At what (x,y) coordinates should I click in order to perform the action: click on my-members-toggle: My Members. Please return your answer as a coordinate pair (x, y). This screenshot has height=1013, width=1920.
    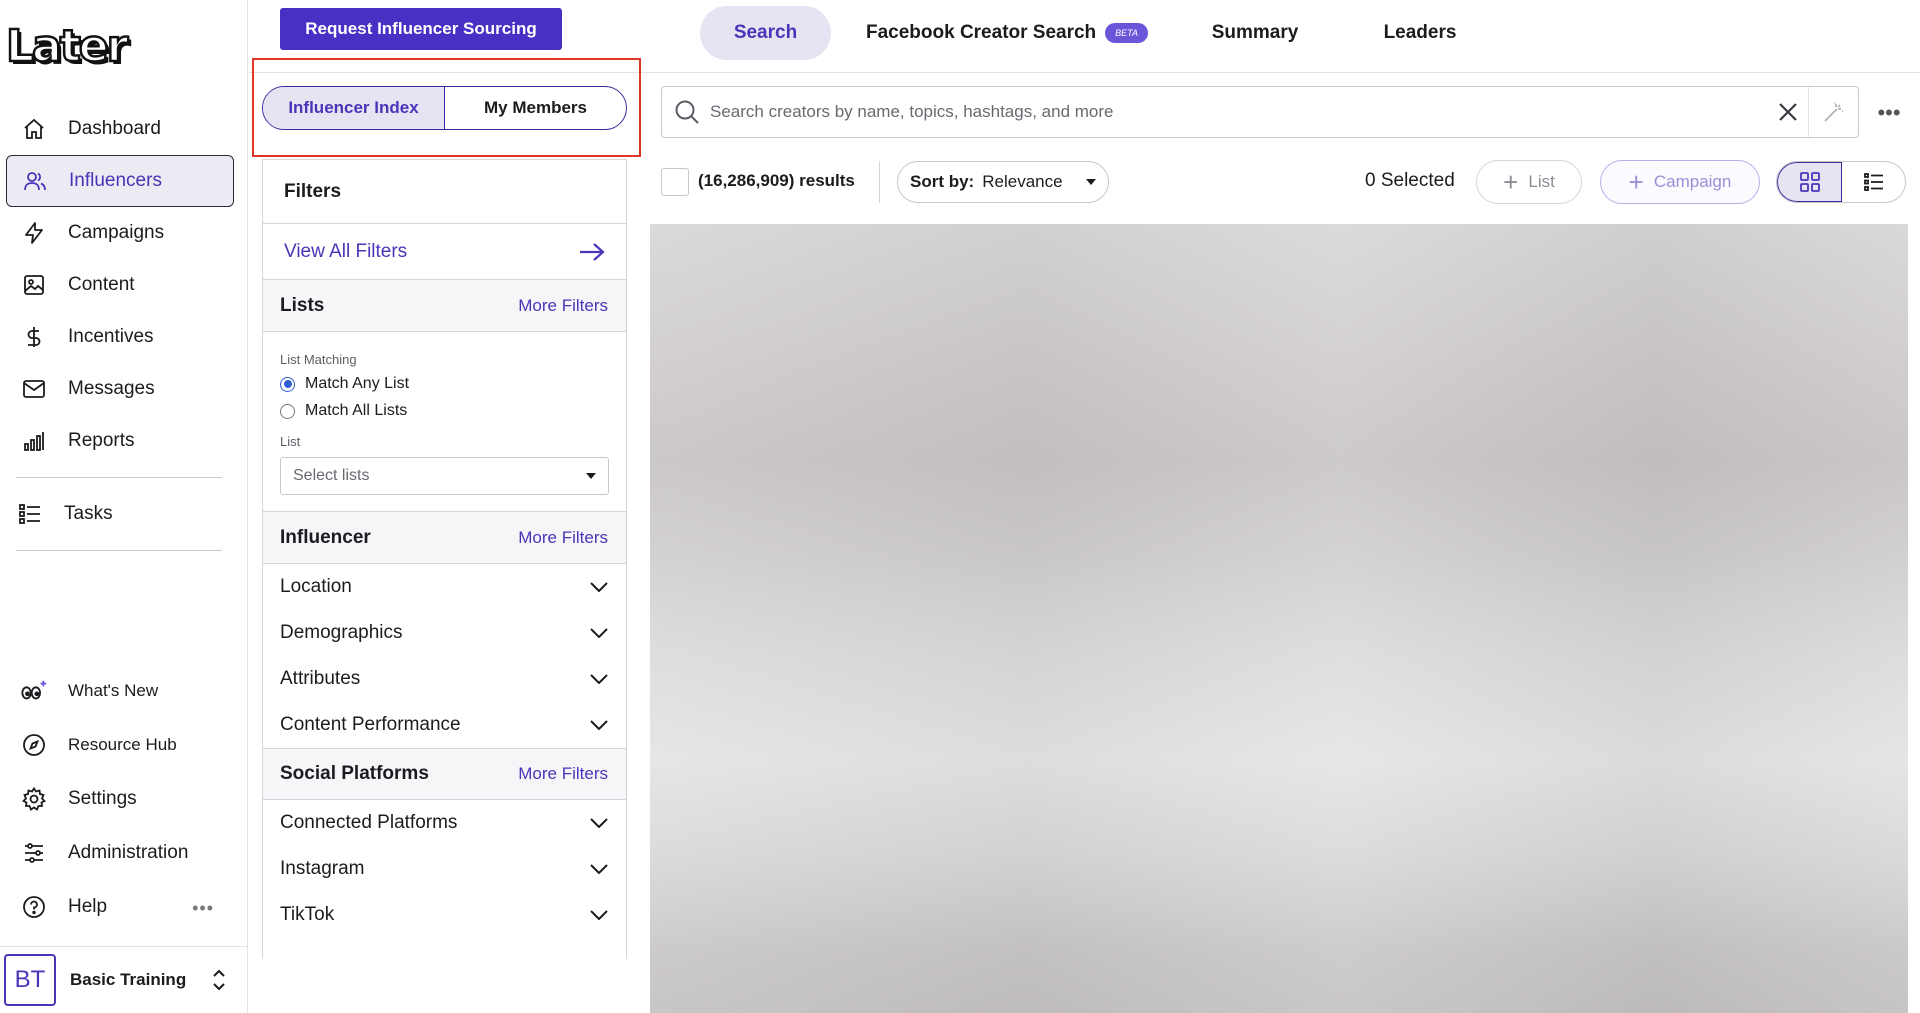
    Looking at the image, I should click on (535, 108).